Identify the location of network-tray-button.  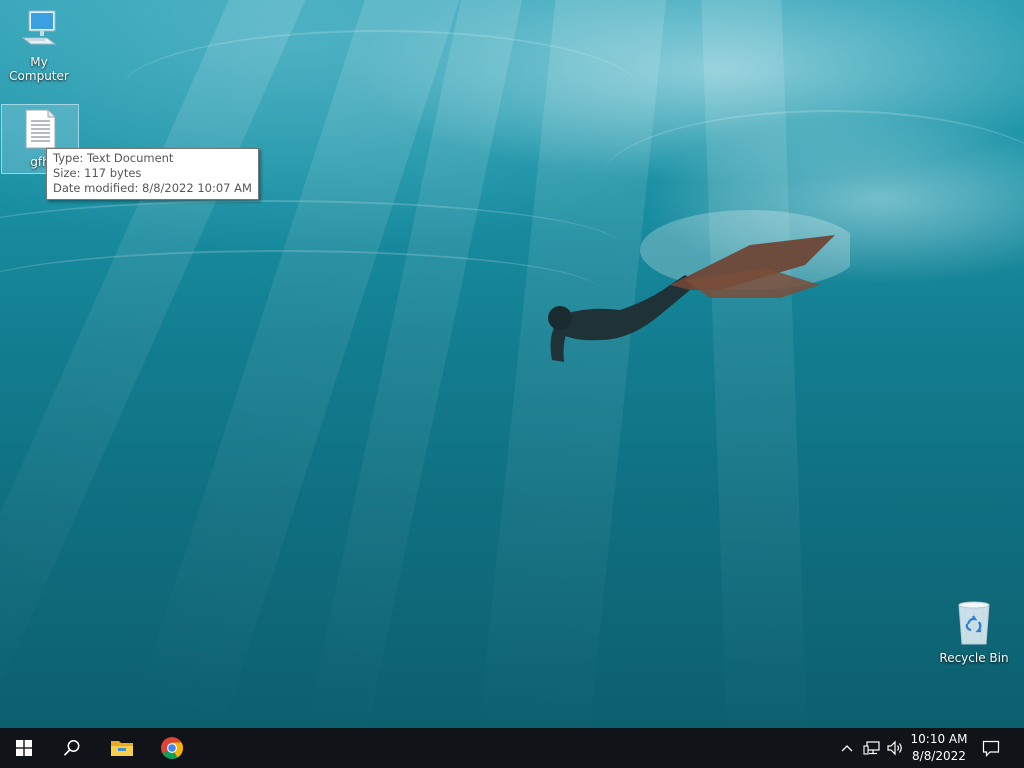
(872, 748).